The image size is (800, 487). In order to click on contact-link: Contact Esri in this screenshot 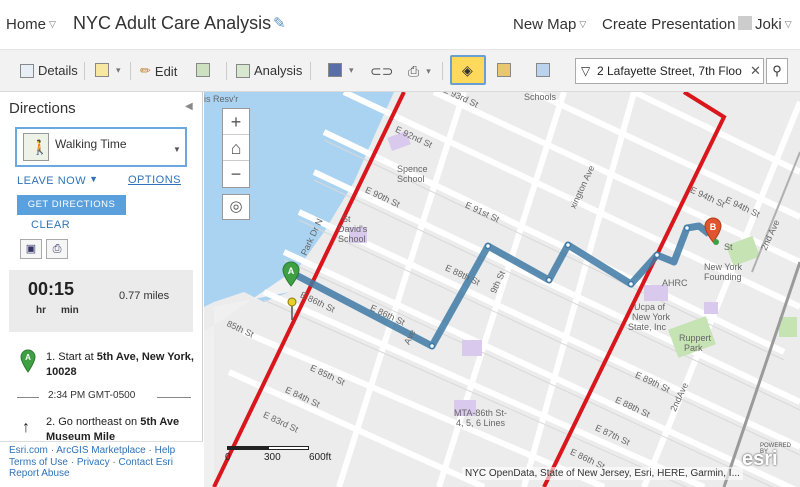, I will do `click(146, 462)`.